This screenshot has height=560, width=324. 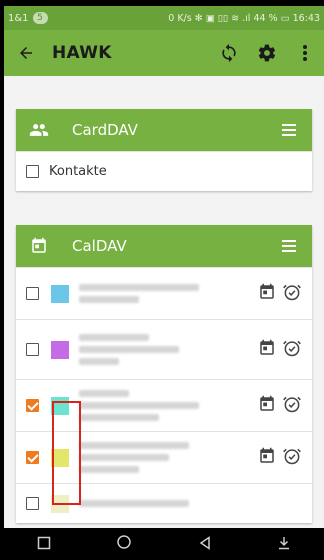 What do you see at coordinates (164, 53) in the screenshot?
I see `app-toolbar: HAWK` at bounding box center [164, 53].